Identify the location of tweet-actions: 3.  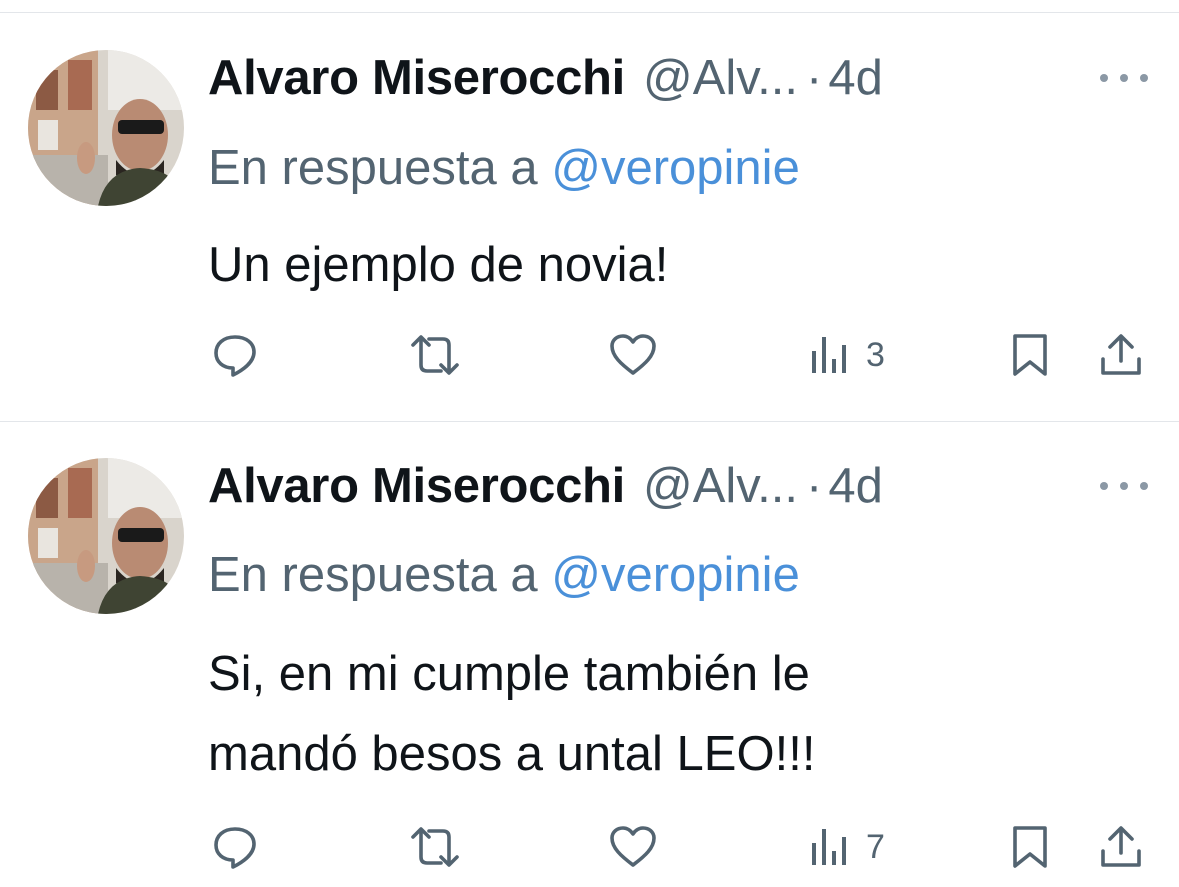
(589, 355).